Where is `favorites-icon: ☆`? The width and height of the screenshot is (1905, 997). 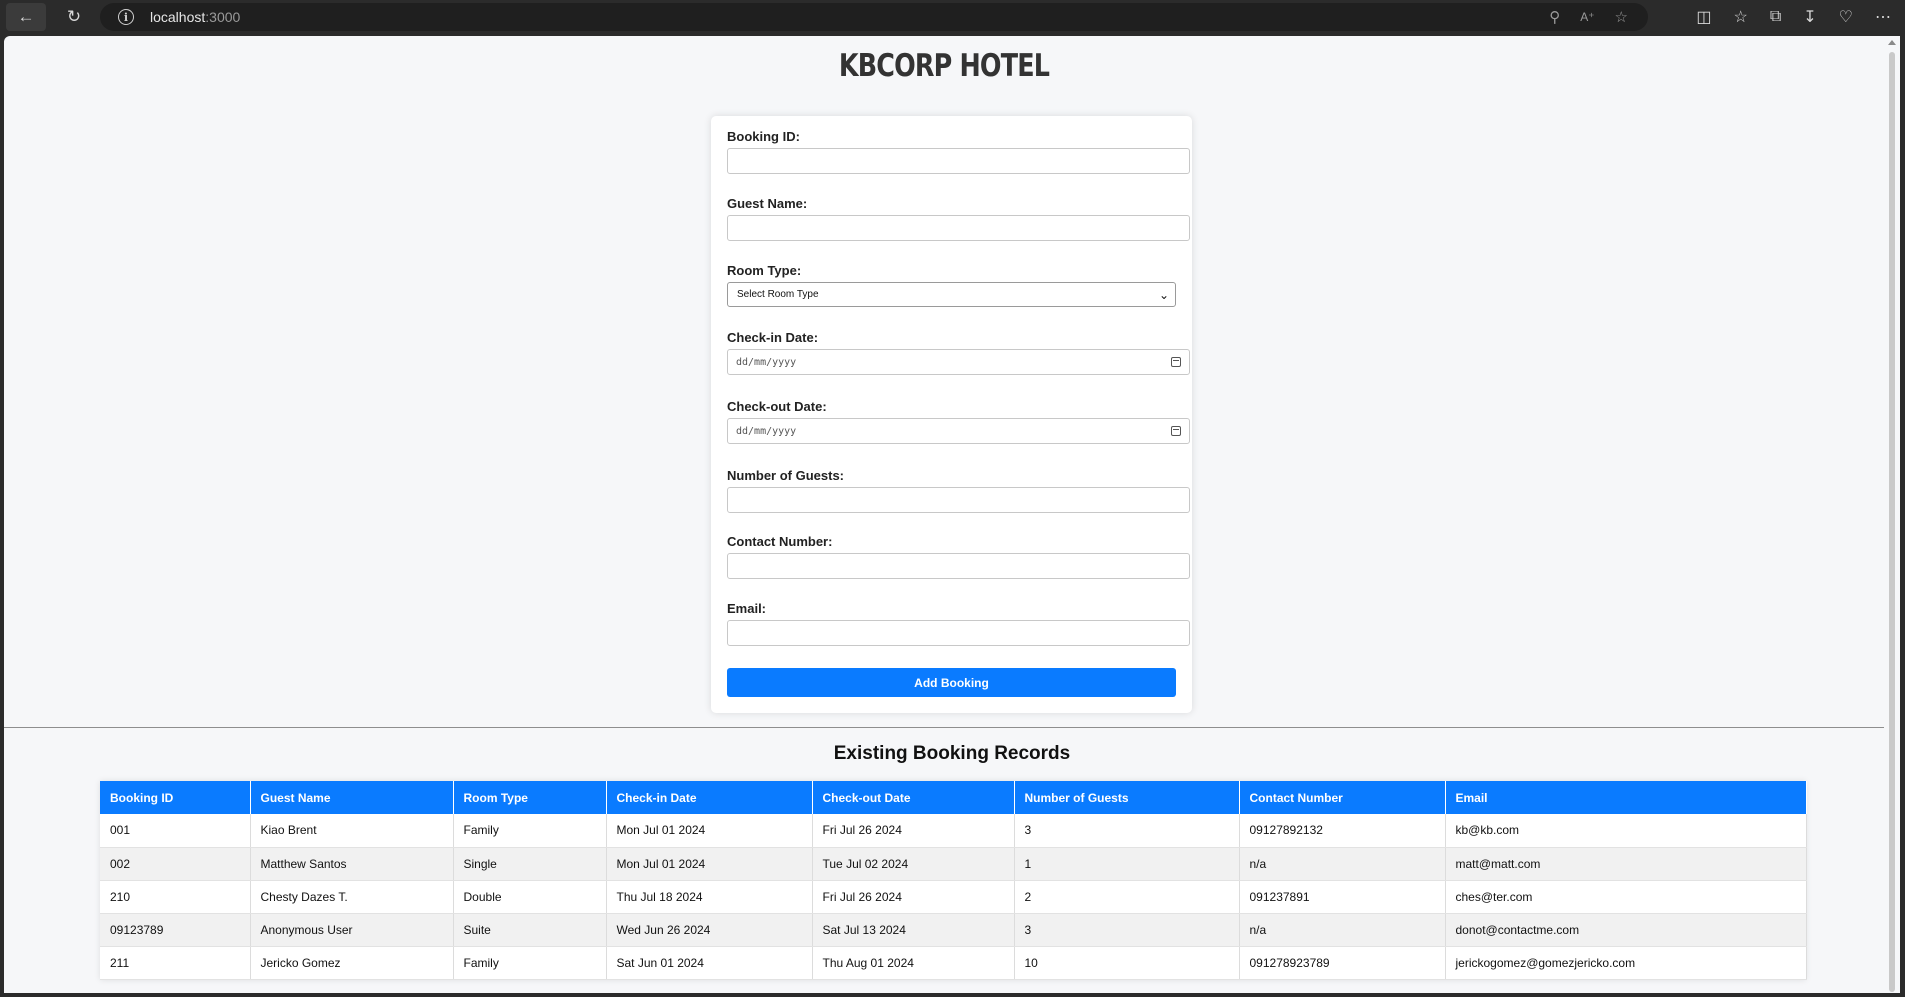
favorites-icon: ☆ is located at coordinates (1740, 17).